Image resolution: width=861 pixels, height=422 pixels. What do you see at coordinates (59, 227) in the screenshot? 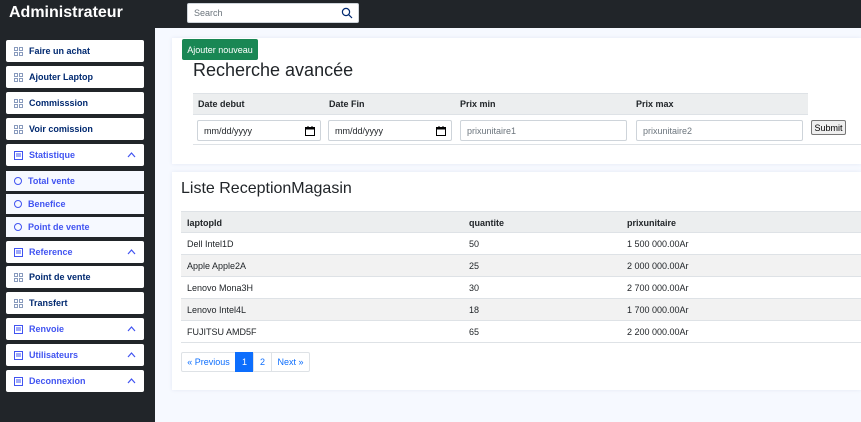
I see `sidebar-subitem-label: Point de vente` at bounding box center [59, 227].